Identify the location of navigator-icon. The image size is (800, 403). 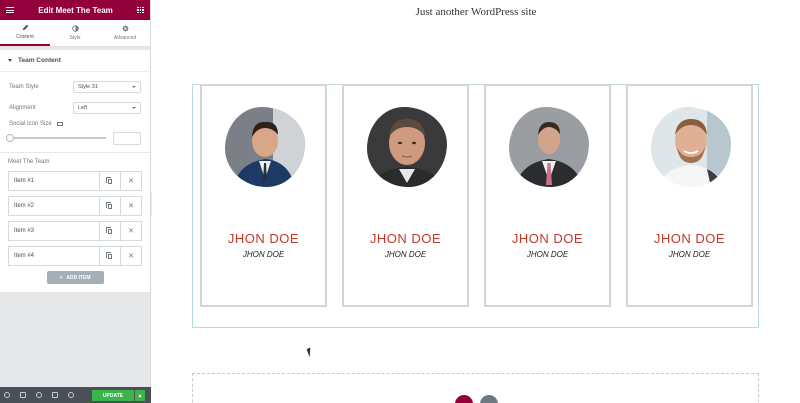
(23, 395).